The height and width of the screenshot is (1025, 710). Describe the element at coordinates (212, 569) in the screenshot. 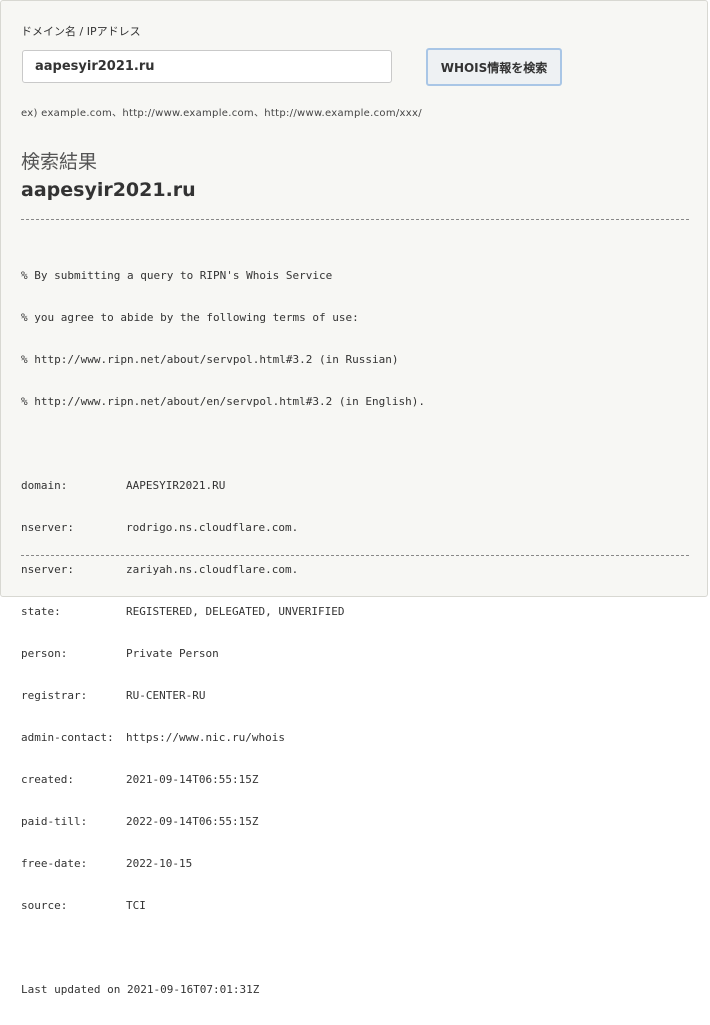

I see `record-value: zariyah.ns.cloudflare.com.` at that location.